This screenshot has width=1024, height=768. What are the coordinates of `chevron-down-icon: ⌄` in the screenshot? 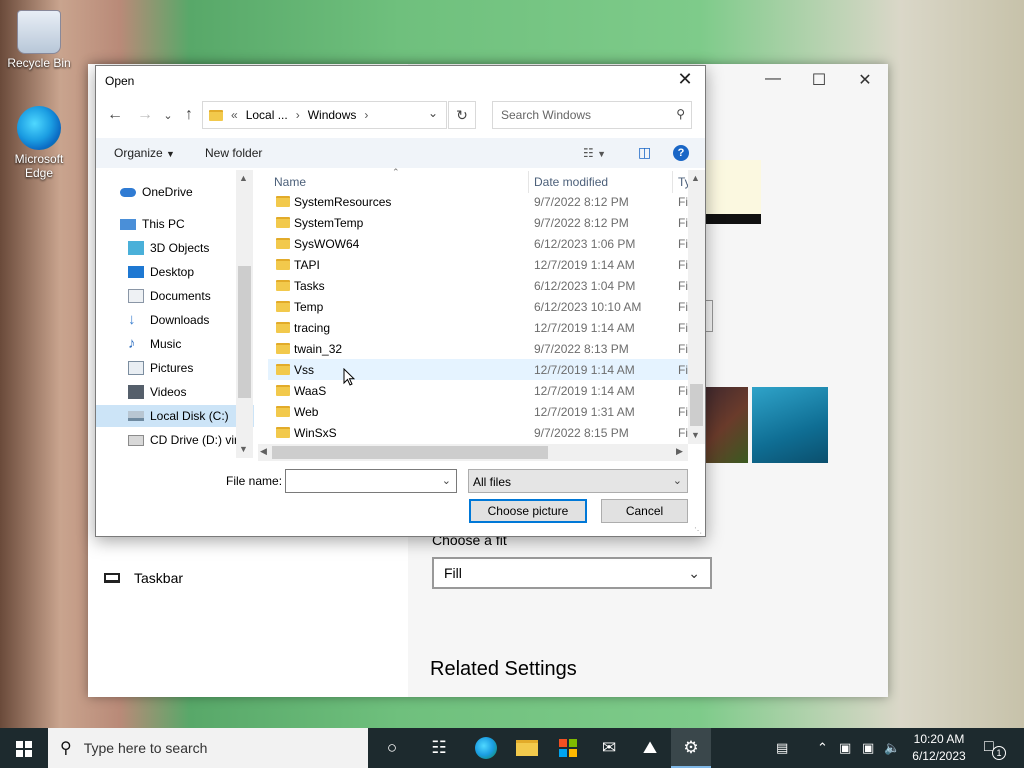 It's located at (446, 480).